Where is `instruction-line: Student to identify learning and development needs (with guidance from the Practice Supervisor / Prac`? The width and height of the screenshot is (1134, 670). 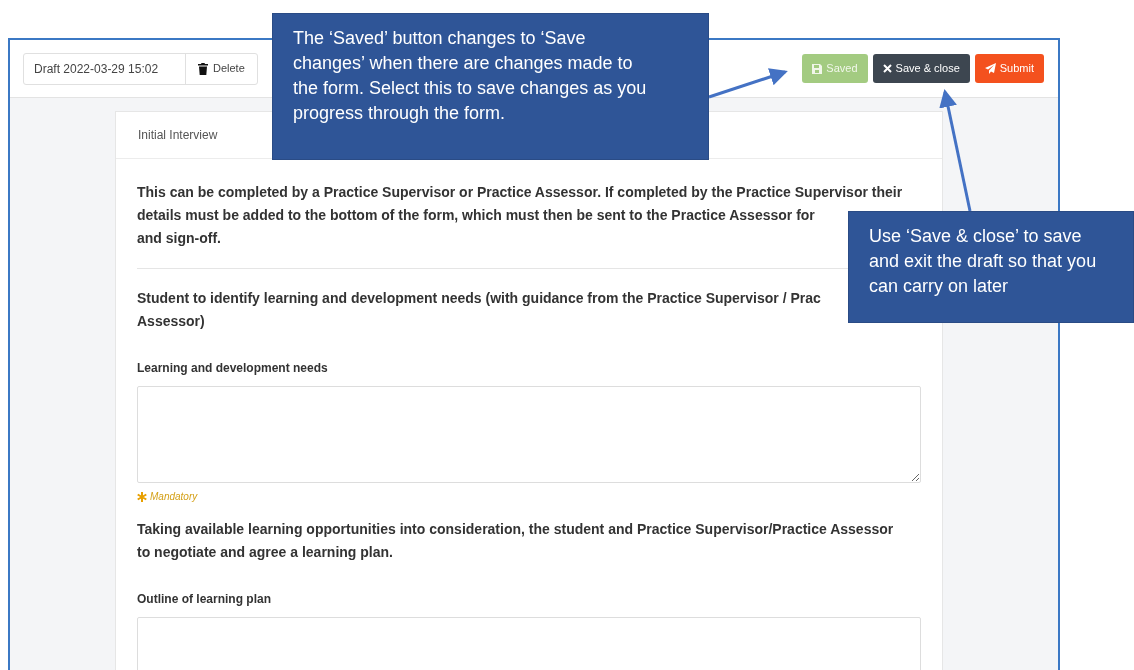
instruction-line: Student to identify learning and development needs (with guidance from the Practice Supervisor / Prac is located at coordinates (479, 298).